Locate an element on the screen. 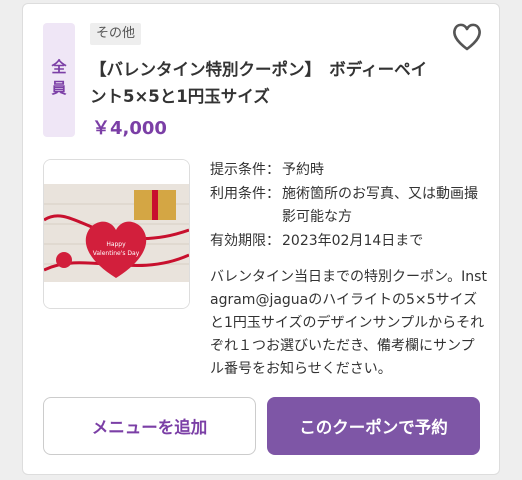 The height and width of the screenshot is (480, 522). image-caption-line1: Happy is located at coordinates (116, 244).